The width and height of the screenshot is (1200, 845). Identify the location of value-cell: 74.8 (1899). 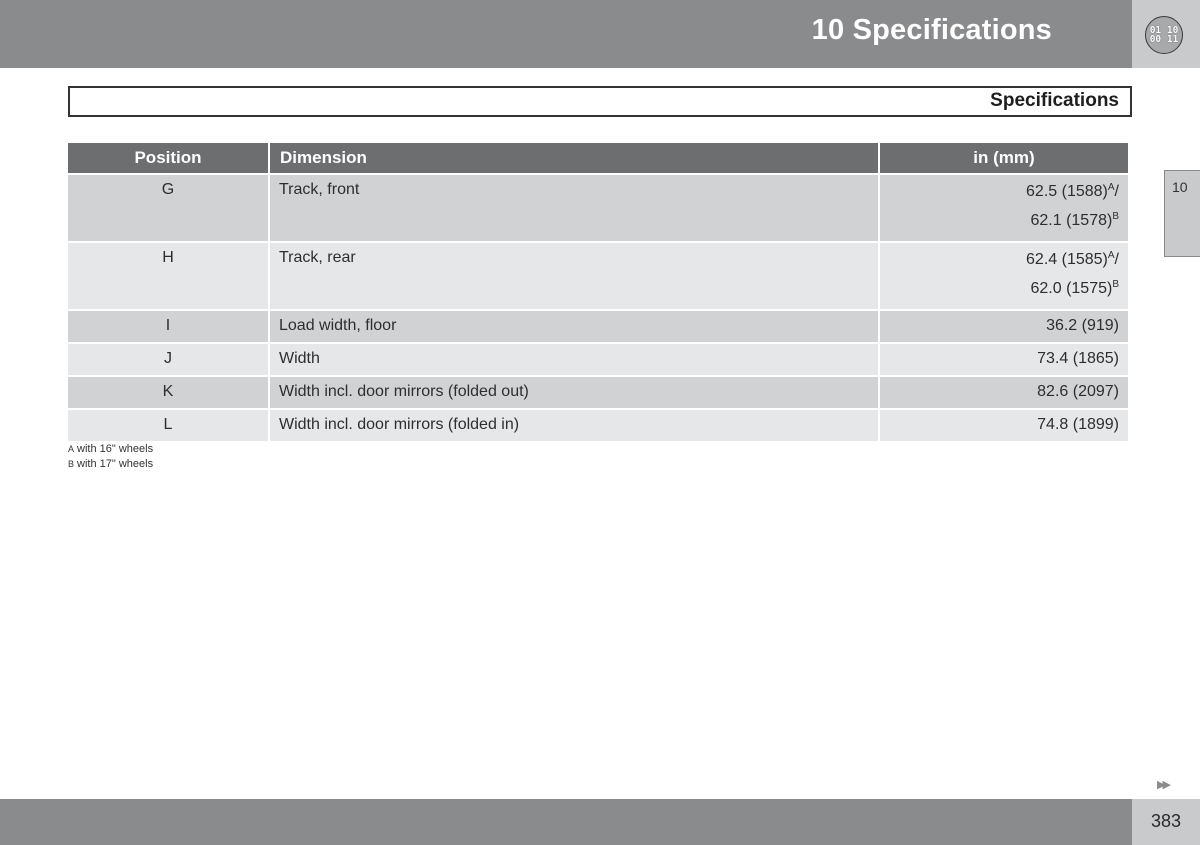
(1004, 425).